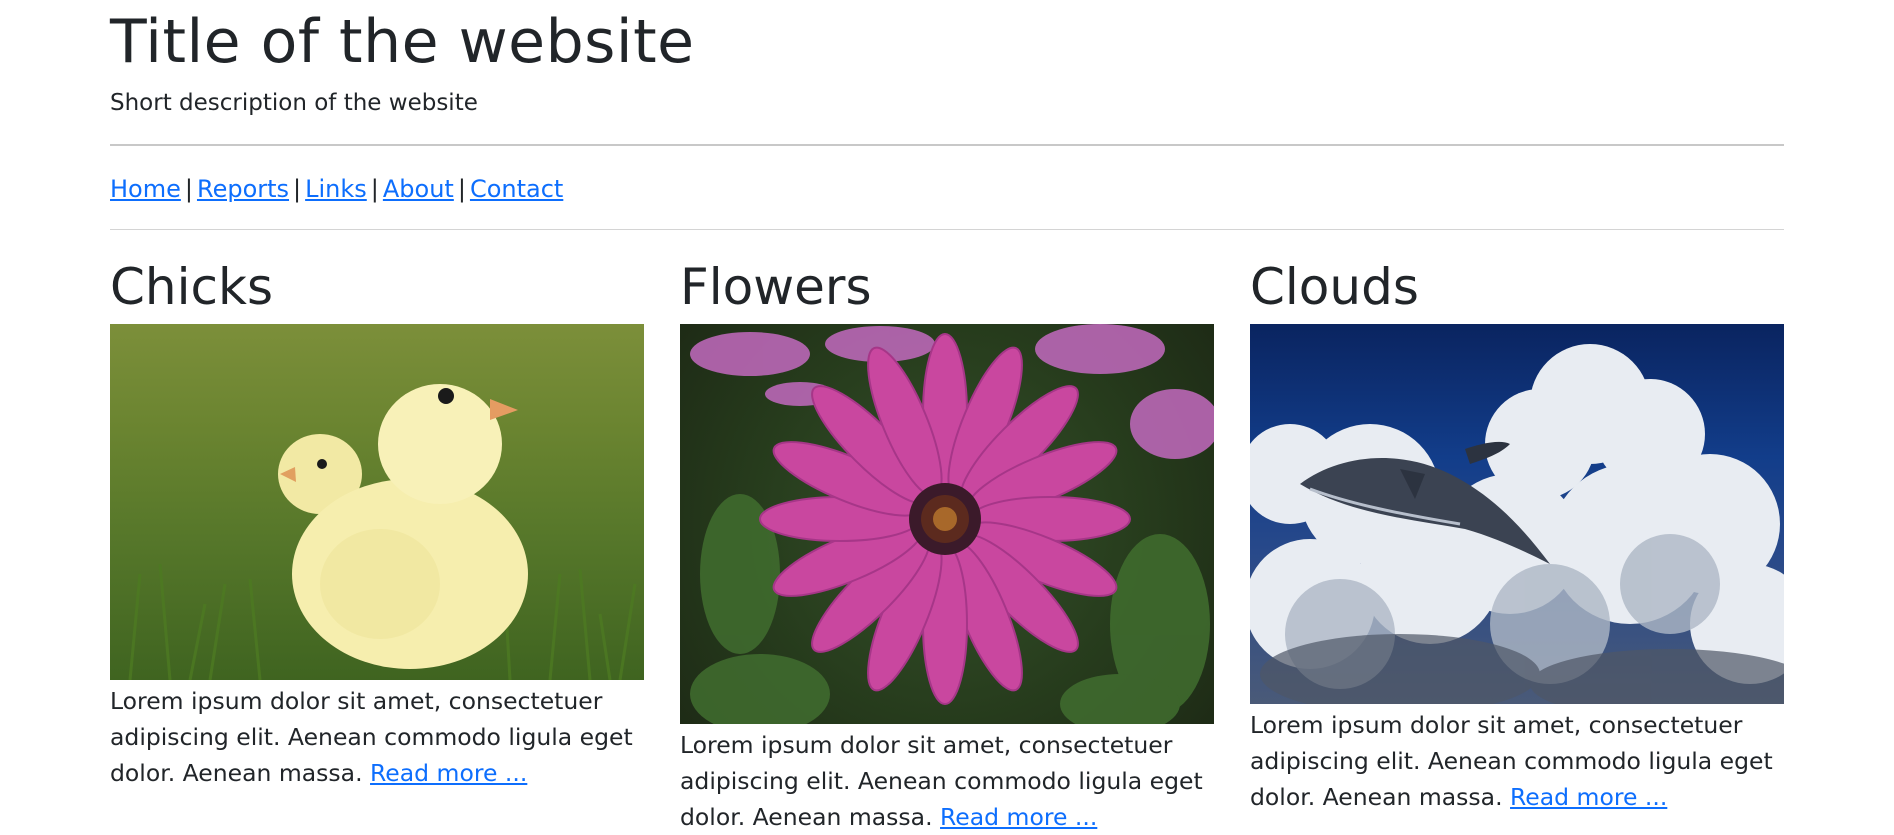  Describe the element at coordinates (1517, 514) in the screenshot. I see `clouds-whale-image` at that location.